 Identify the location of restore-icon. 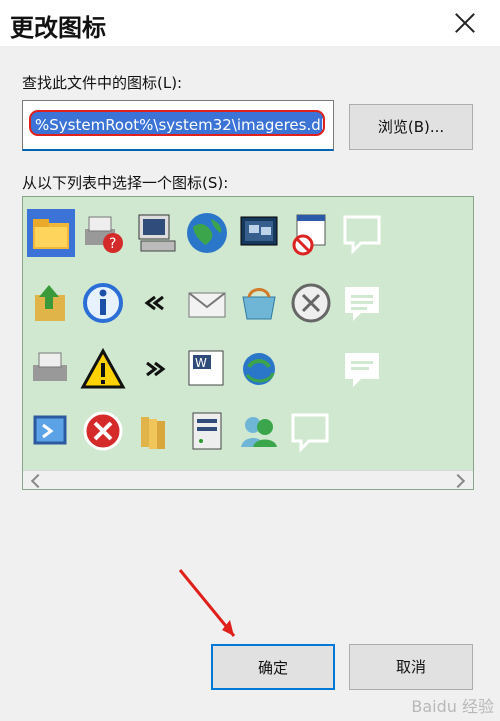
(51, 431).